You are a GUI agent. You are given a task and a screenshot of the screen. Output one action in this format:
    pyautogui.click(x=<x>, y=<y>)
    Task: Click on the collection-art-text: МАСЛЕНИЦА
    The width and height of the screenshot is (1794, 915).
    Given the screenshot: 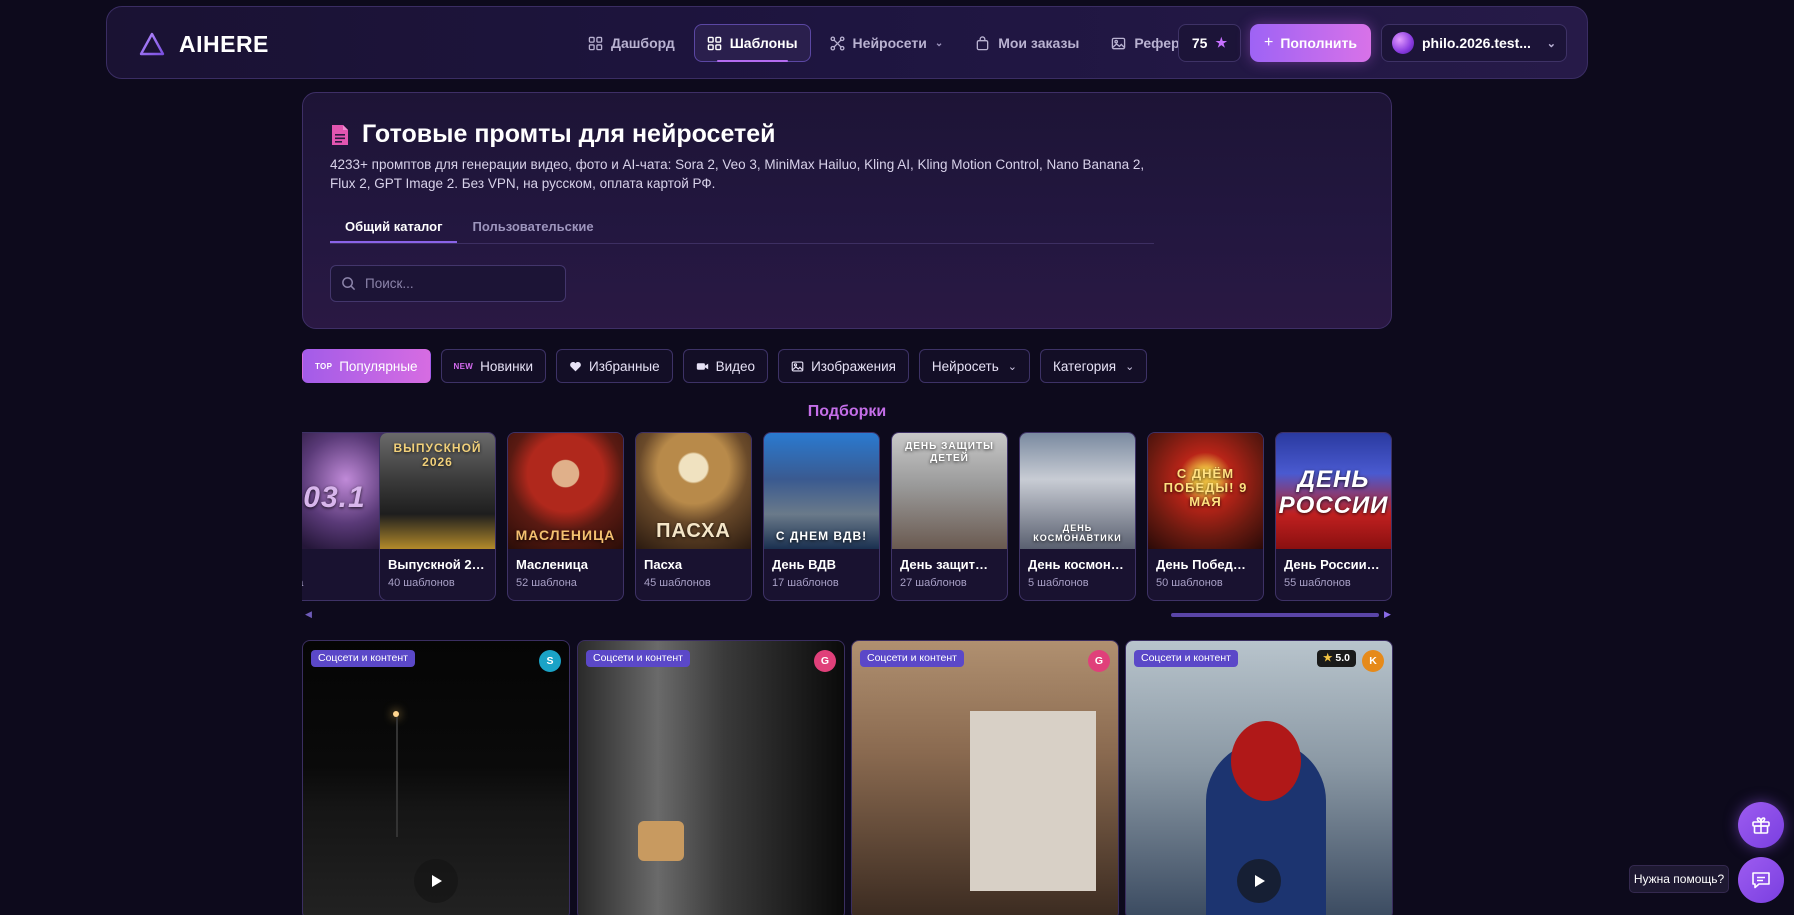 What is the action you would take?
    pyautogui.click(x=565, y=535)
    